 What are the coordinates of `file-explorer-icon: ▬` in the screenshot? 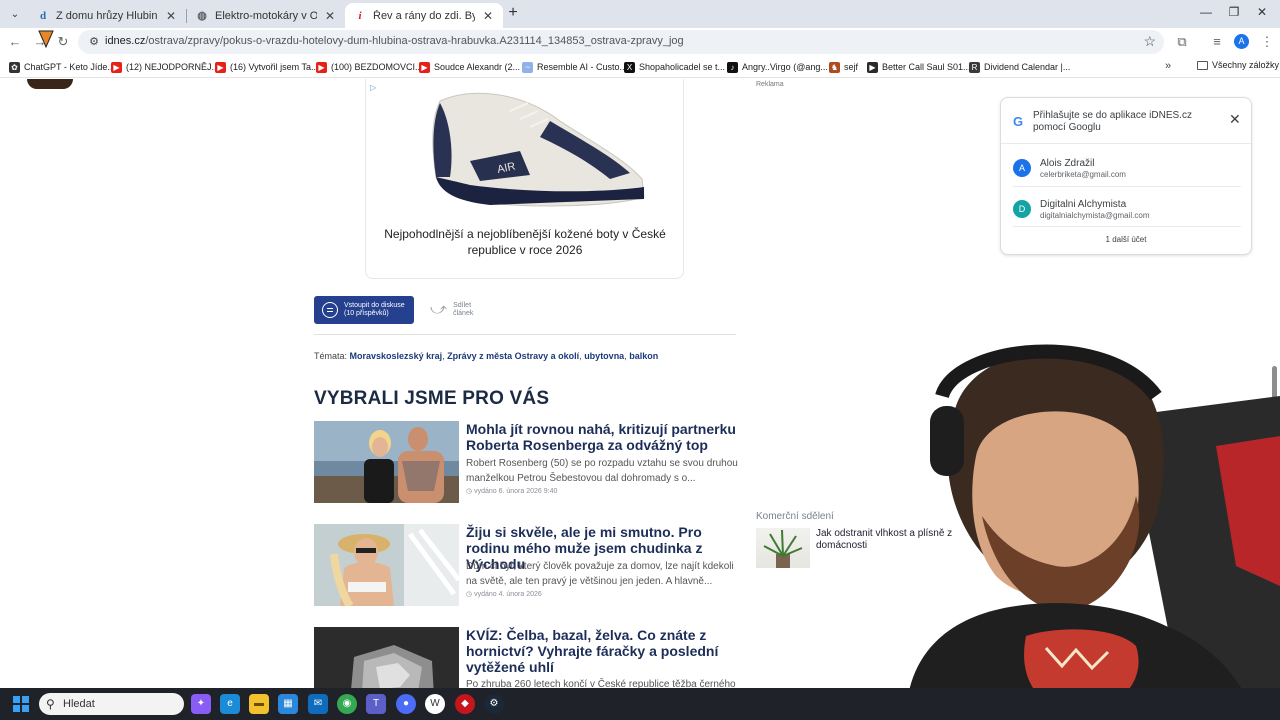 It's located at (259, 704).